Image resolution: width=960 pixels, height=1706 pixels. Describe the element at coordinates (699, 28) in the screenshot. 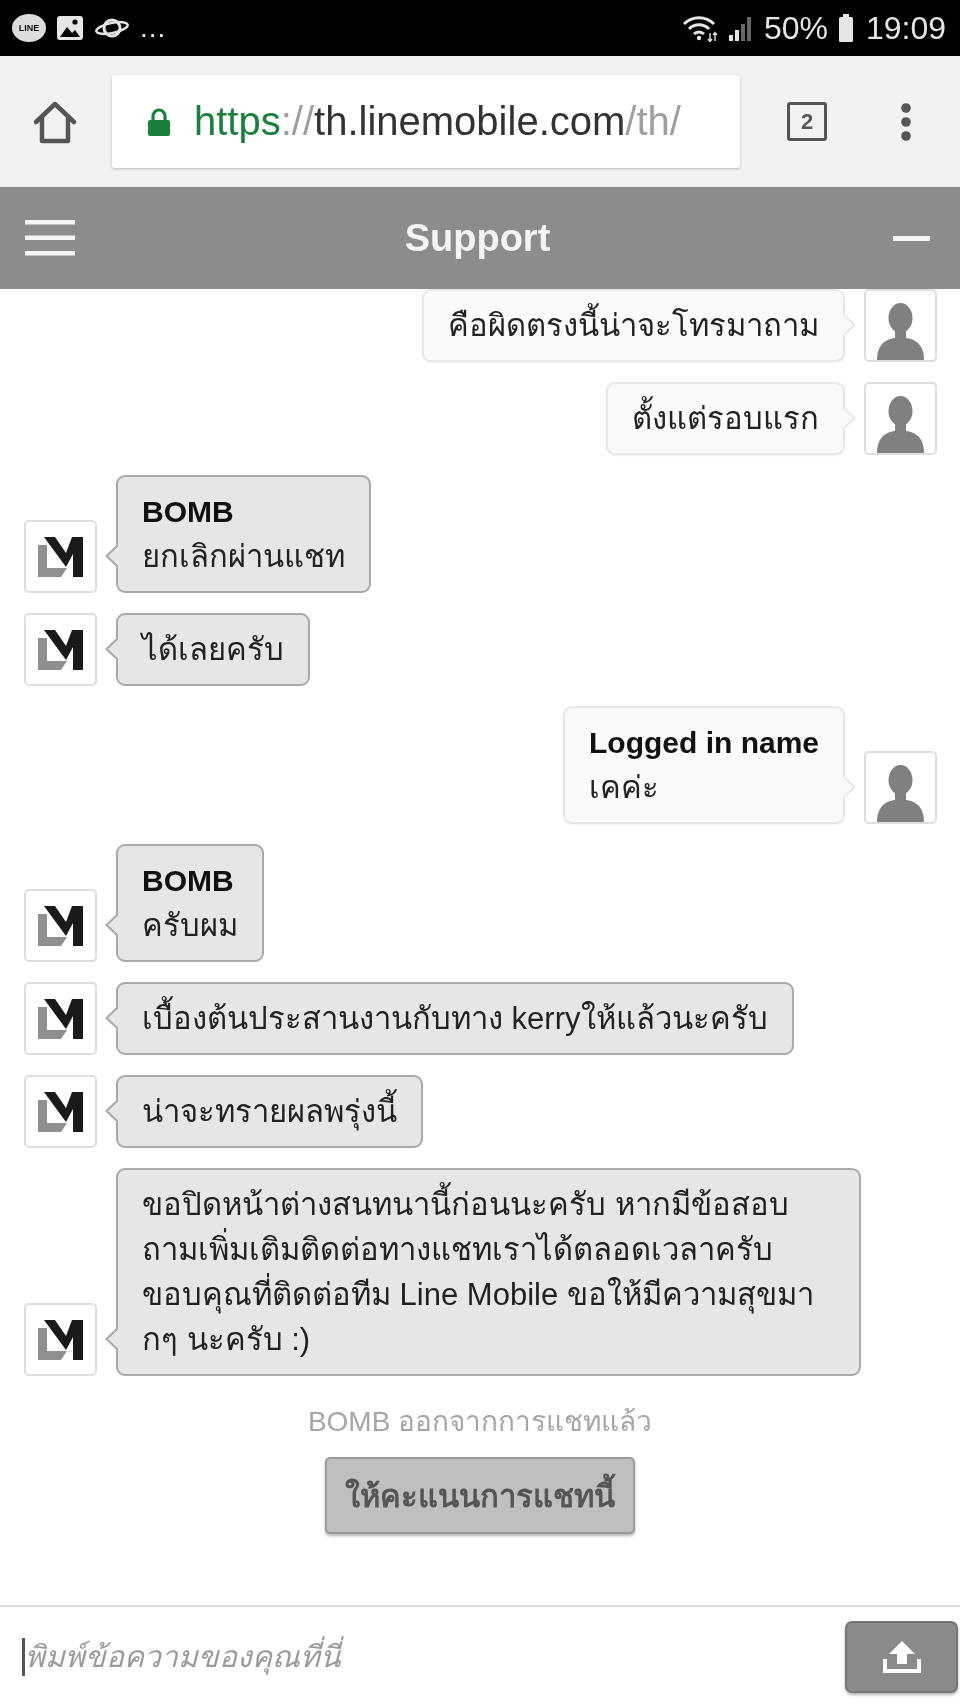

I see `wifi-icon` at that location.